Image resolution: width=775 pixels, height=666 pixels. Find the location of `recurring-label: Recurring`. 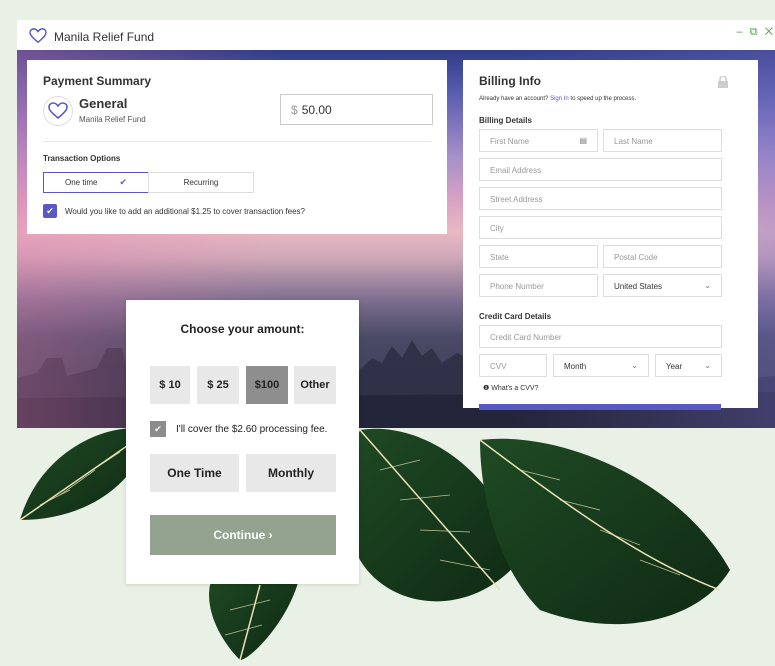

recurring-label: Recurring is located at coordinates (201, 182).